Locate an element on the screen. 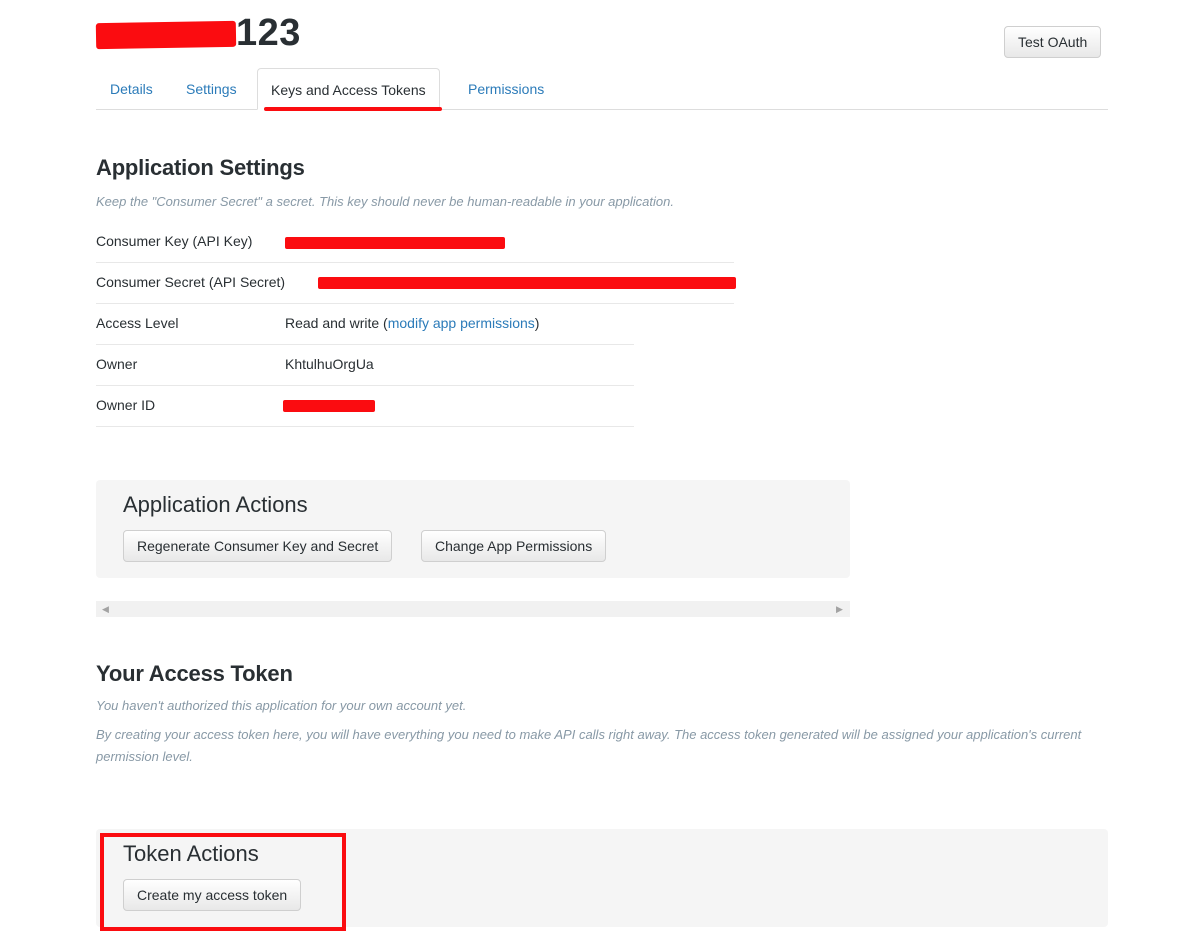  application-settings-title: Application Settings is located at coordinates (200, 167).